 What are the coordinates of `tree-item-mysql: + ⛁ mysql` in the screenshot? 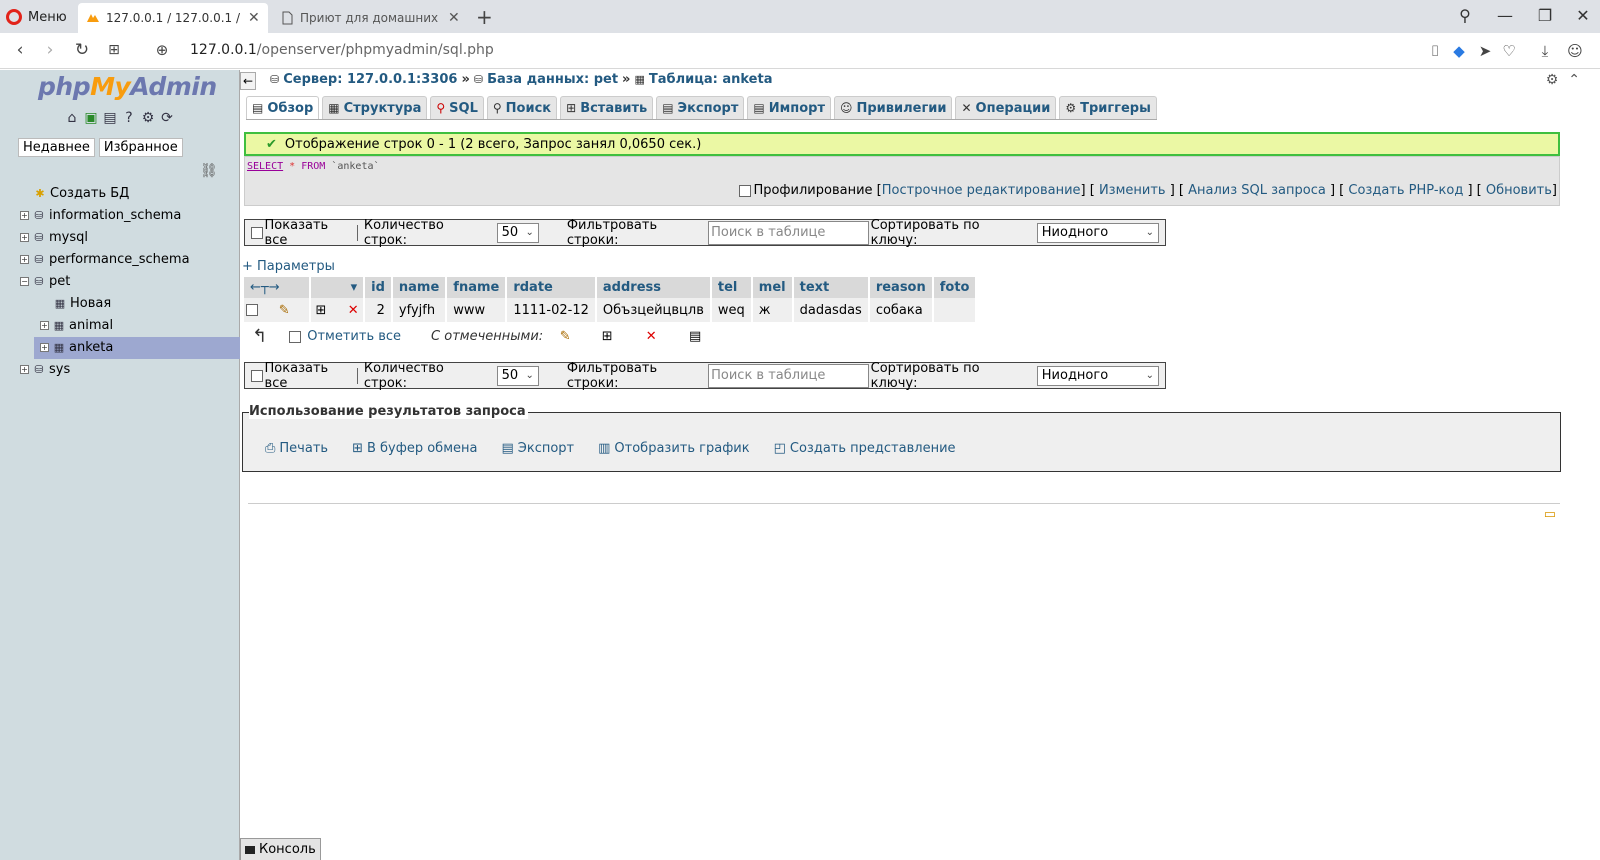 It's located at (130, 238).